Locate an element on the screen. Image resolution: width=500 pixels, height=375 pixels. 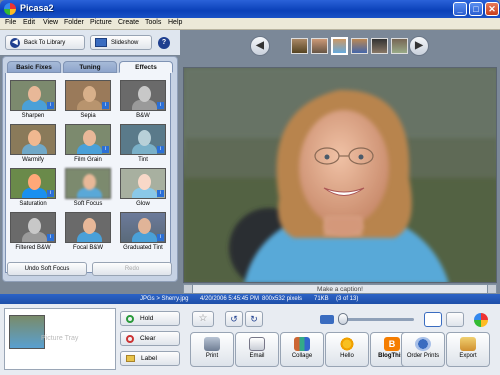
effect-saturation: i Saturation is located at coordinates (33, 188).